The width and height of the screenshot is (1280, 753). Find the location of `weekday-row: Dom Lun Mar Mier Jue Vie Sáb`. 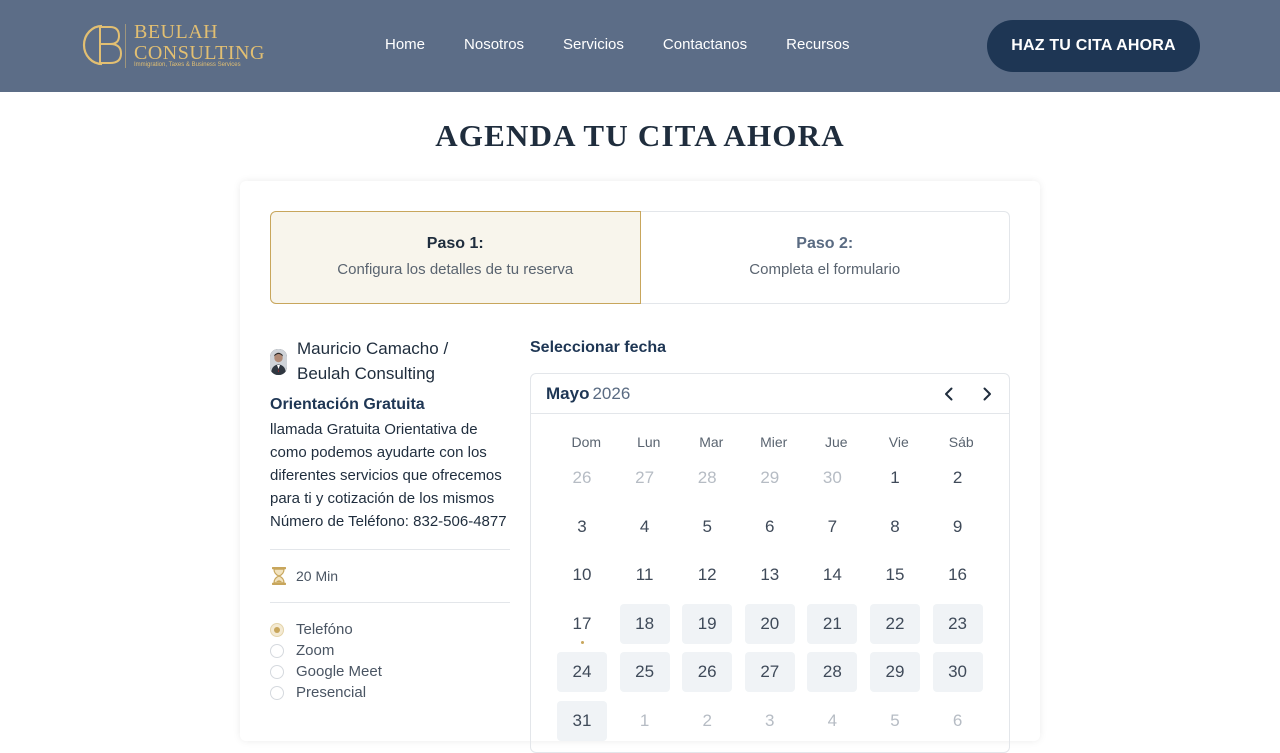

weekday-row: Dom Lun Mar Mier Jue Vie Sáb is located at coordinates (774, 442).